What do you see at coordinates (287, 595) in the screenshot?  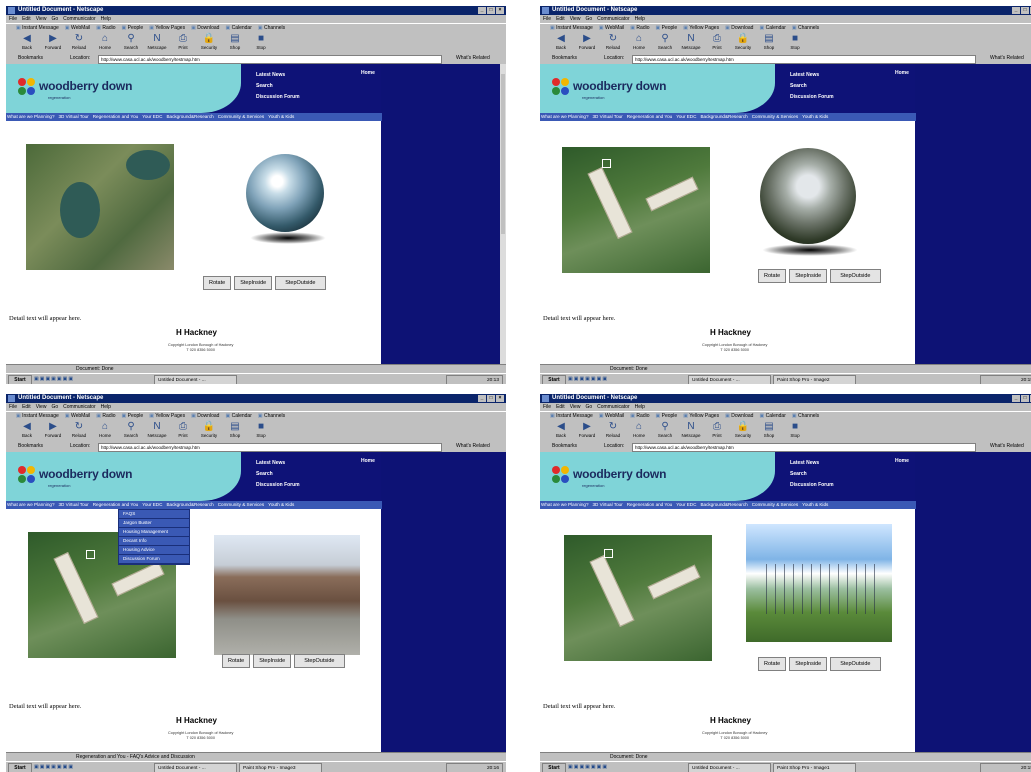 I see `street-photo` at bounding box center [287, 595].